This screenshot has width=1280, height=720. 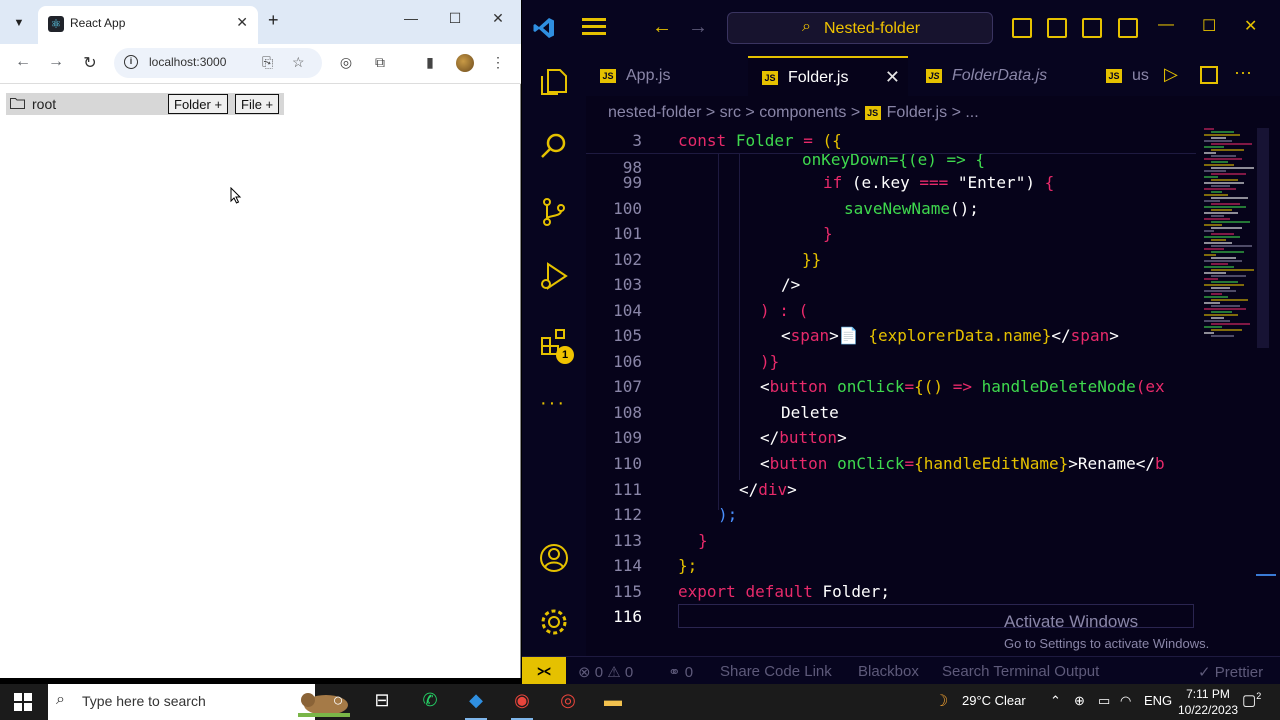 What do you see at coordinates (1263, 238) in the screenshot?
I see `scrollbar-thumb` at bounding box center [1263, 238].